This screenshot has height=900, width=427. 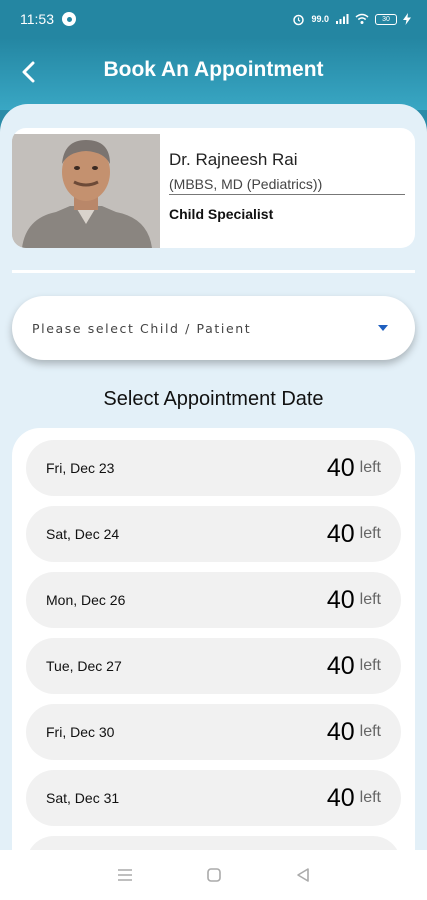 I want to click on battery-icon: 30, so click(x=386, y=19).